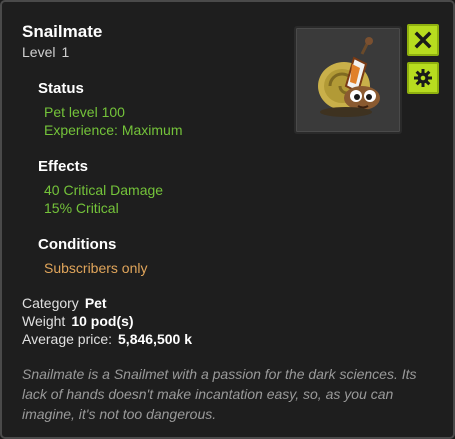 Image resolution: width=455 pixels, height=439 pixels. I want to click on effect-amount: 40, so click(52, 190).